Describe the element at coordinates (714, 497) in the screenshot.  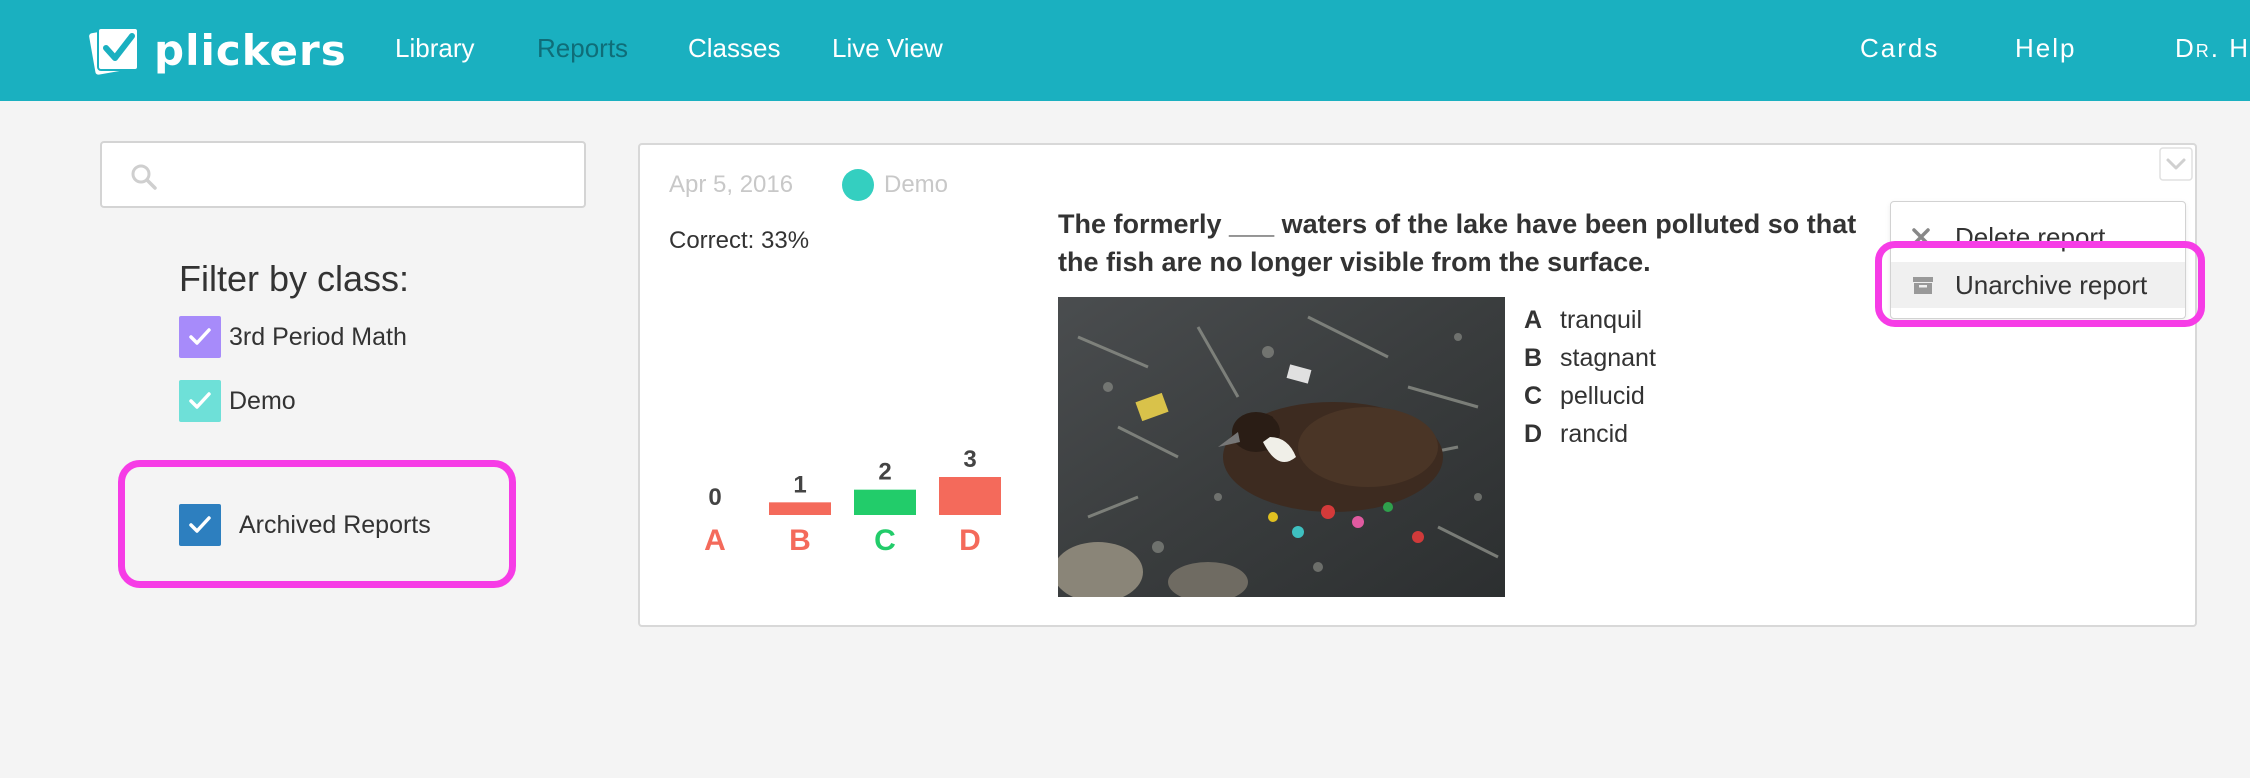
I see `bar-value-label: 0` at that location.